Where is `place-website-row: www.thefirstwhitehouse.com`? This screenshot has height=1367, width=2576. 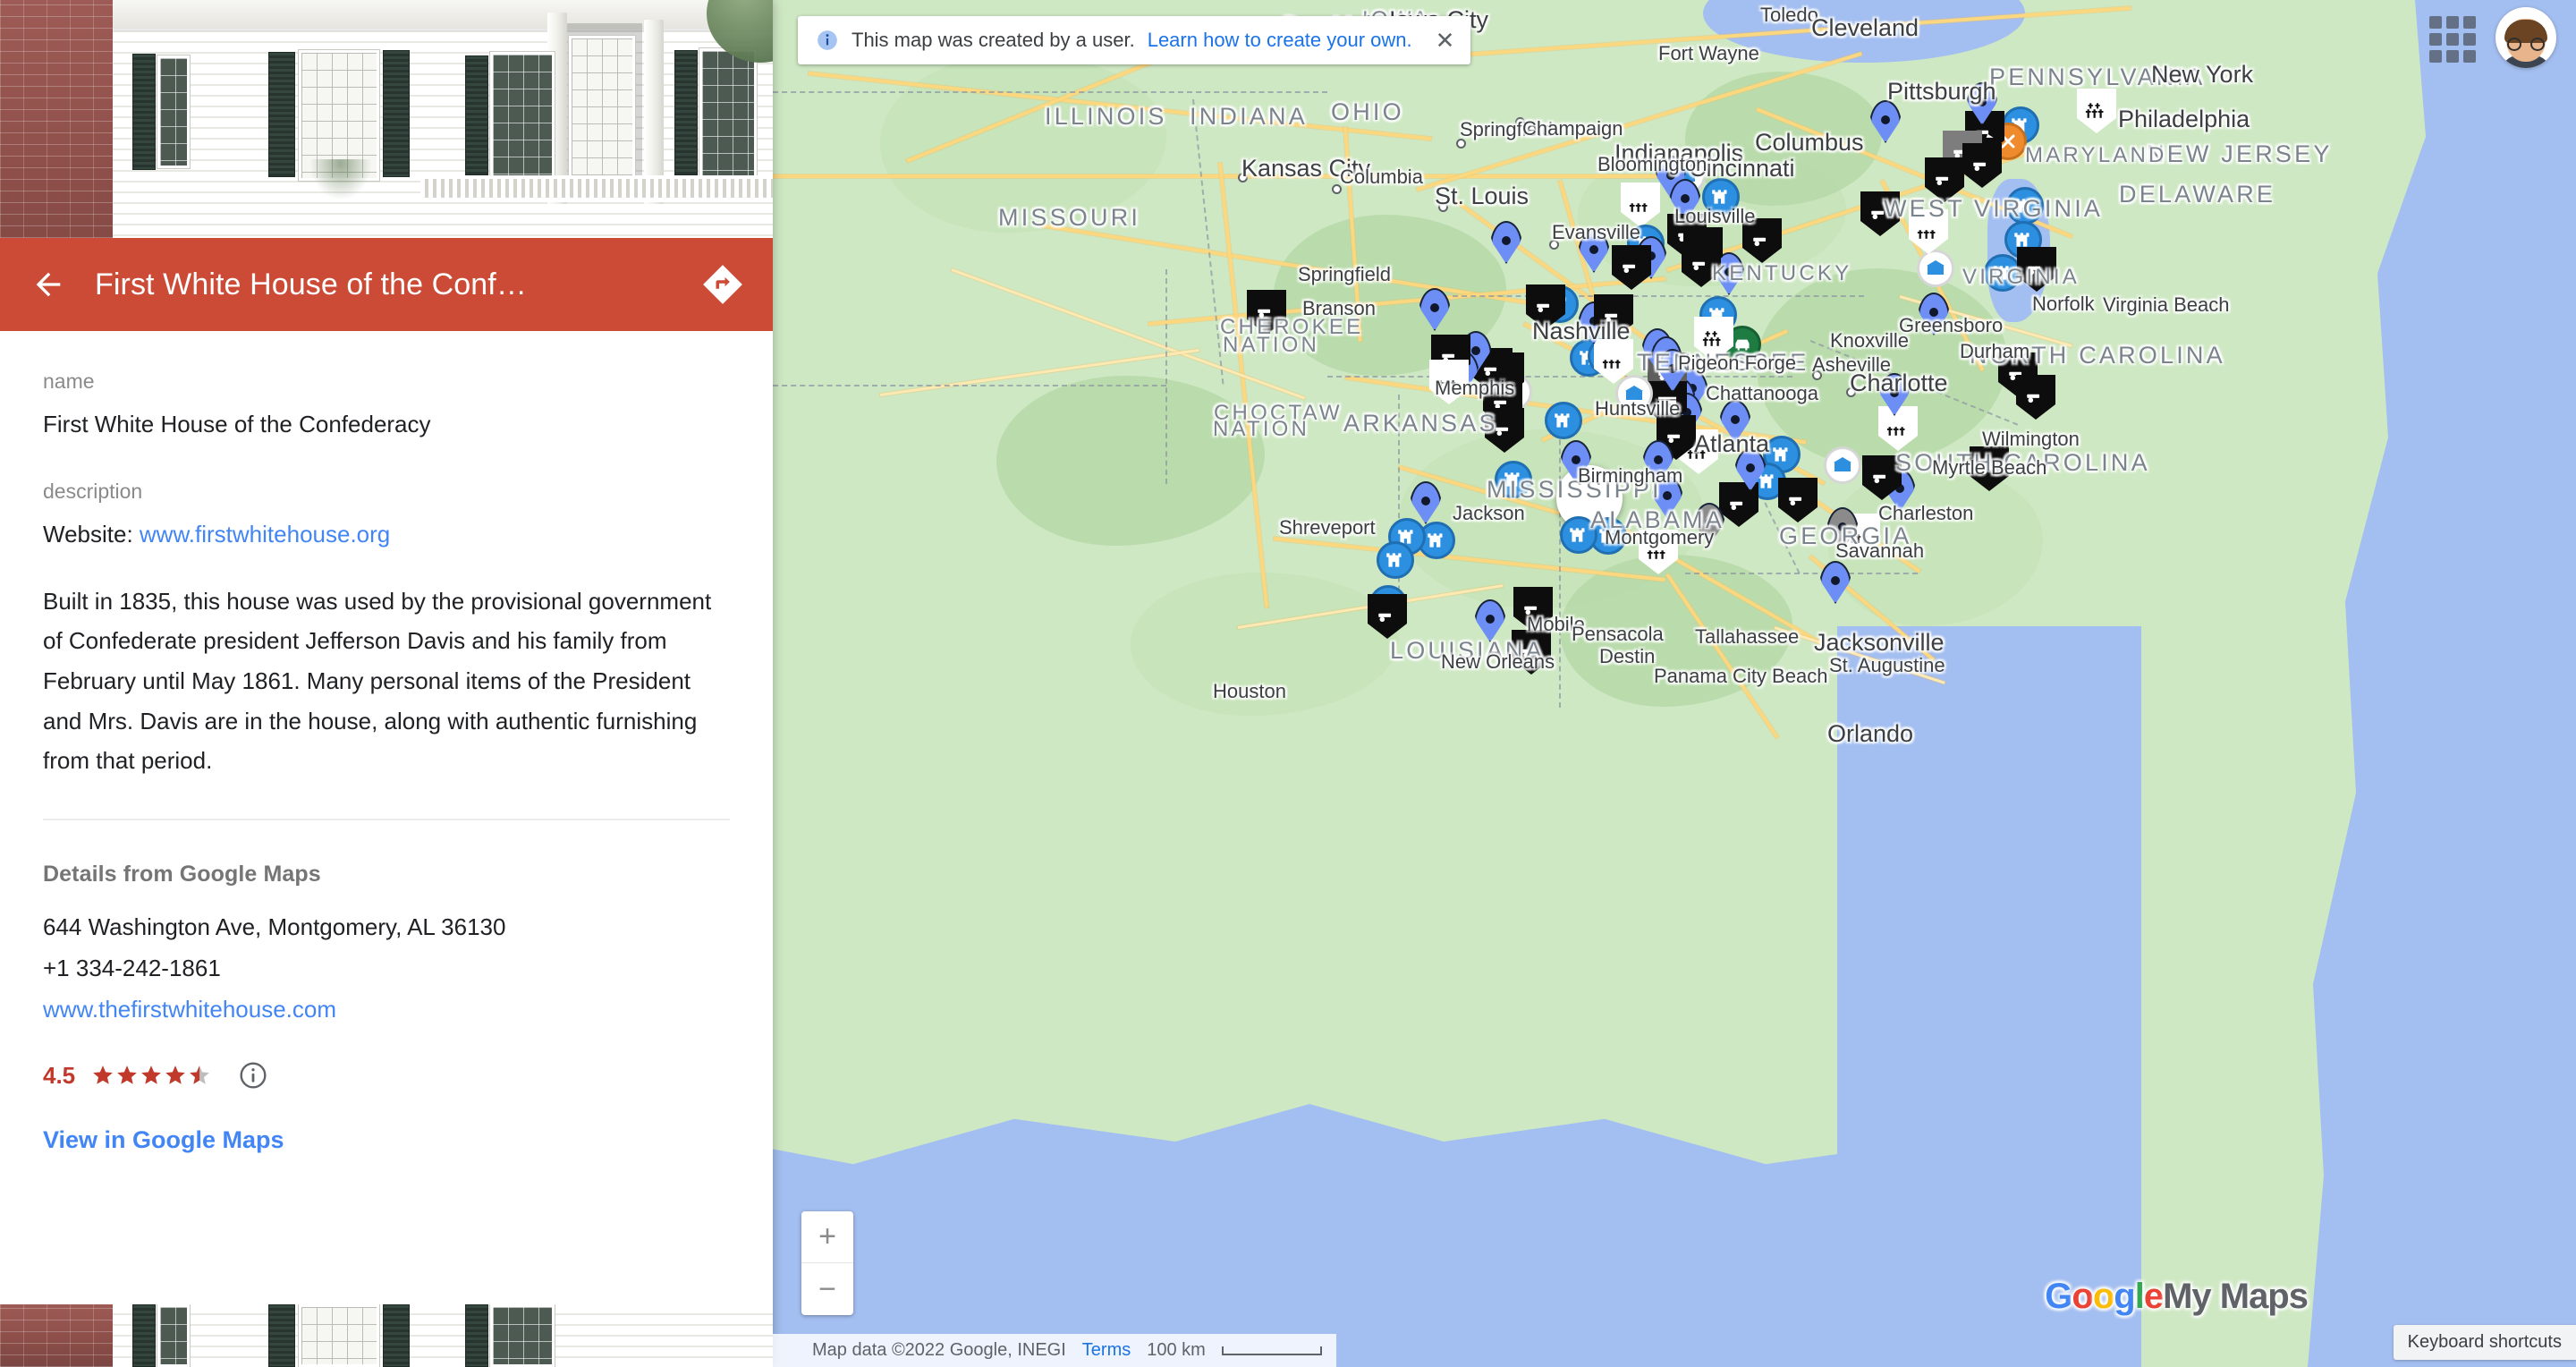
place-website-row: www.thefirstwhitehouse.com is located at coordinates (386, 1010).